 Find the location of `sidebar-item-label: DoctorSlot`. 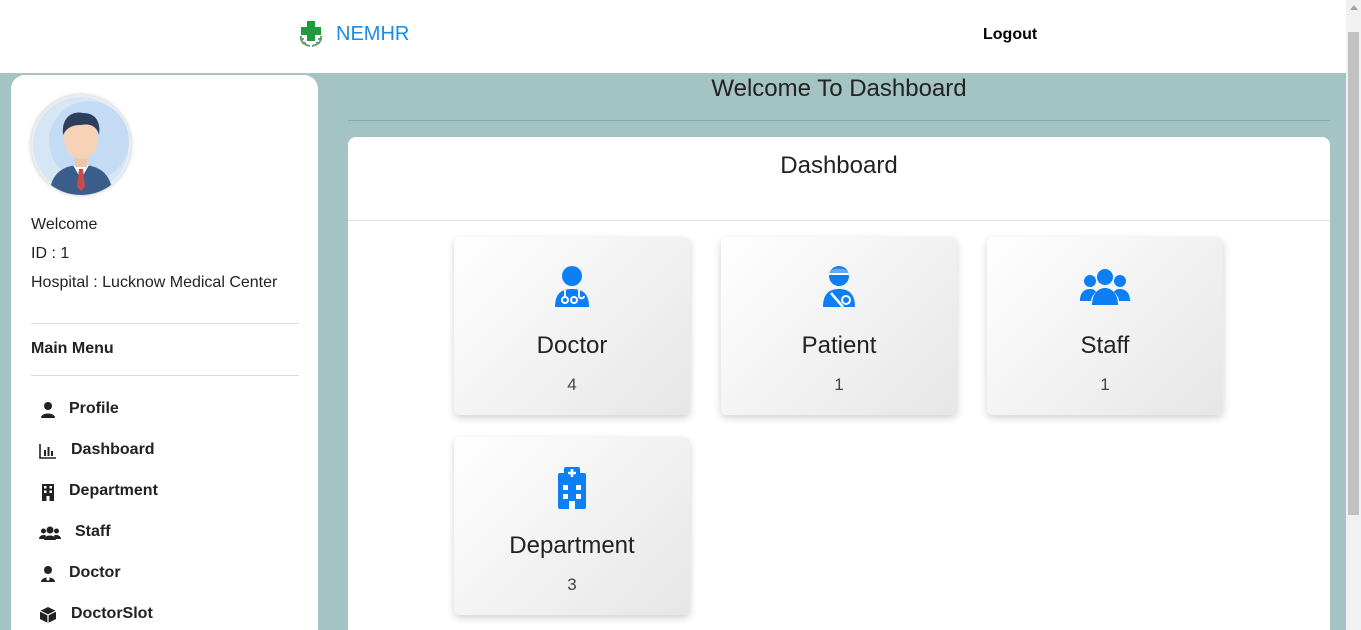

sidebar-item-label: DoctorSlot is located at coordinates (112, 613).